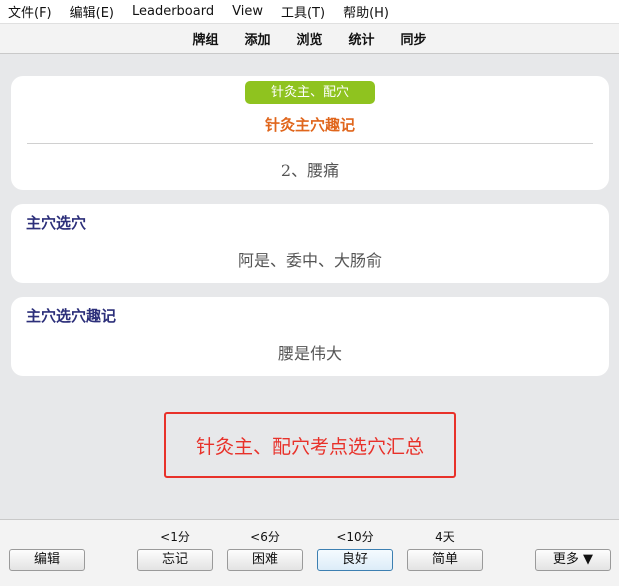 This screenshot has width=619, height=586. Describe the element at coordinates (445, 560) in the screenshot. I see `easy-button: 简单` at that location.